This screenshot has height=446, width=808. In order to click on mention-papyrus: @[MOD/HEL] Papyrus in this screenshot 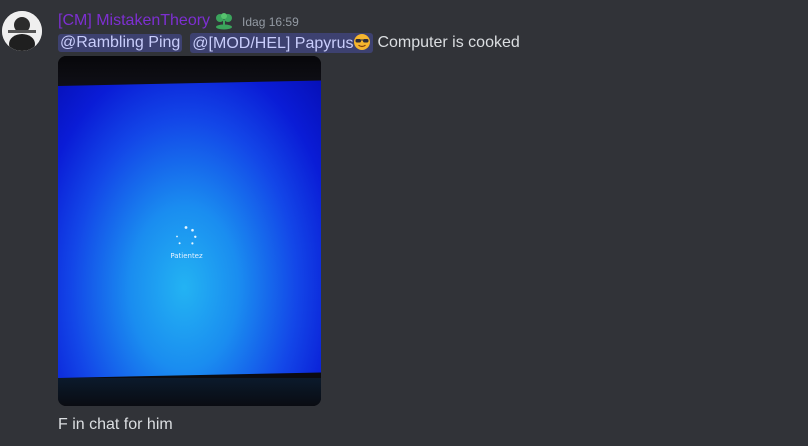, I will do `click(282, 43)`.